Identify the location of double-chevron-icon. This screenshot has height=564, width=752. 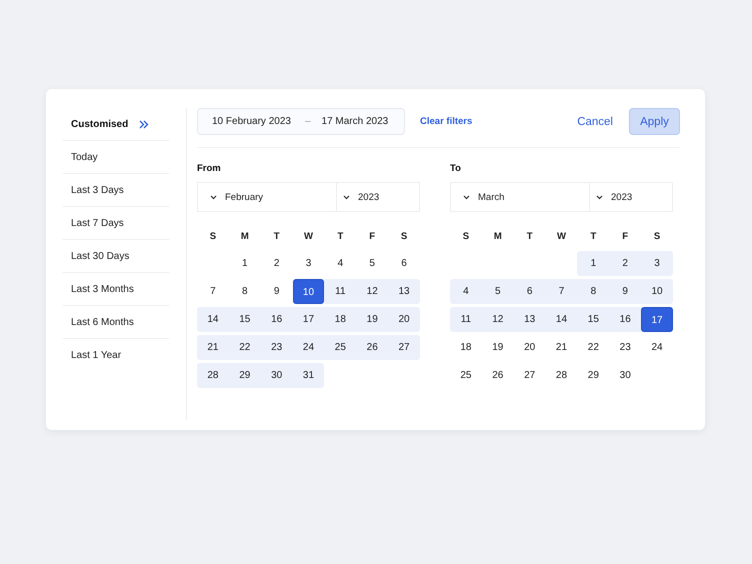
(144, 124).